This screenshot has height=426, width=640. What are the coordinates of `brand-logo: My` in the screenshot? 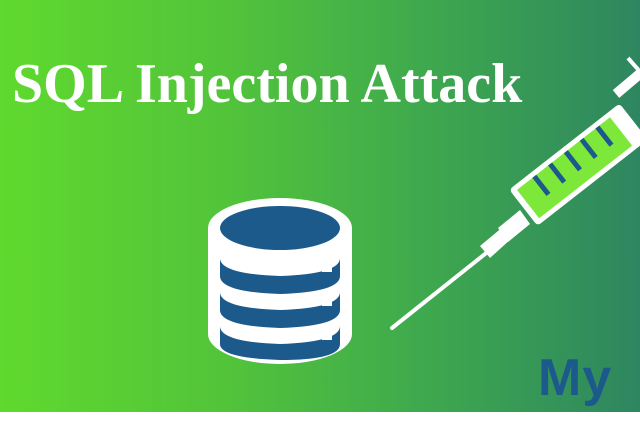 It's located at (575, 378).